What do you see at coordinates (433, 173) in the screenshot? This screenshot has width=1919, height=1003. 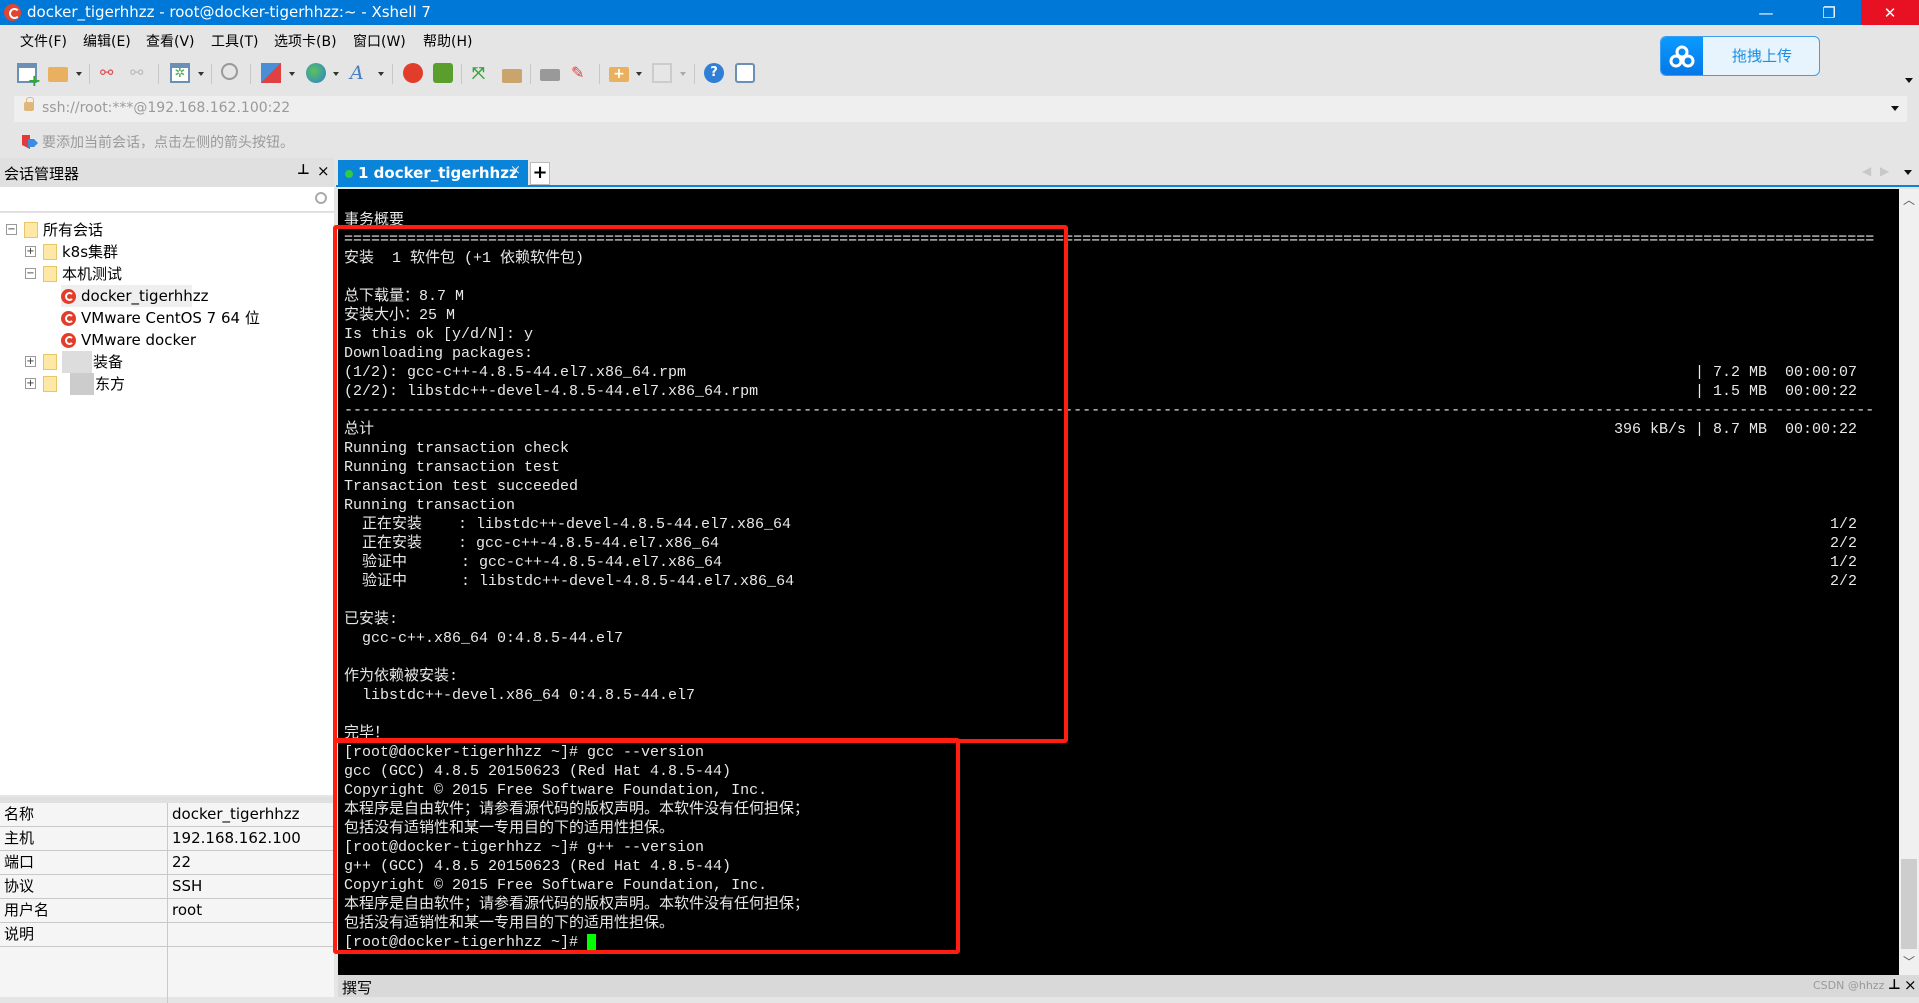 I see `tab-docker-tigerhhzz: 1 docker_tigerhhzz ×` at bounding box center [433, 173].